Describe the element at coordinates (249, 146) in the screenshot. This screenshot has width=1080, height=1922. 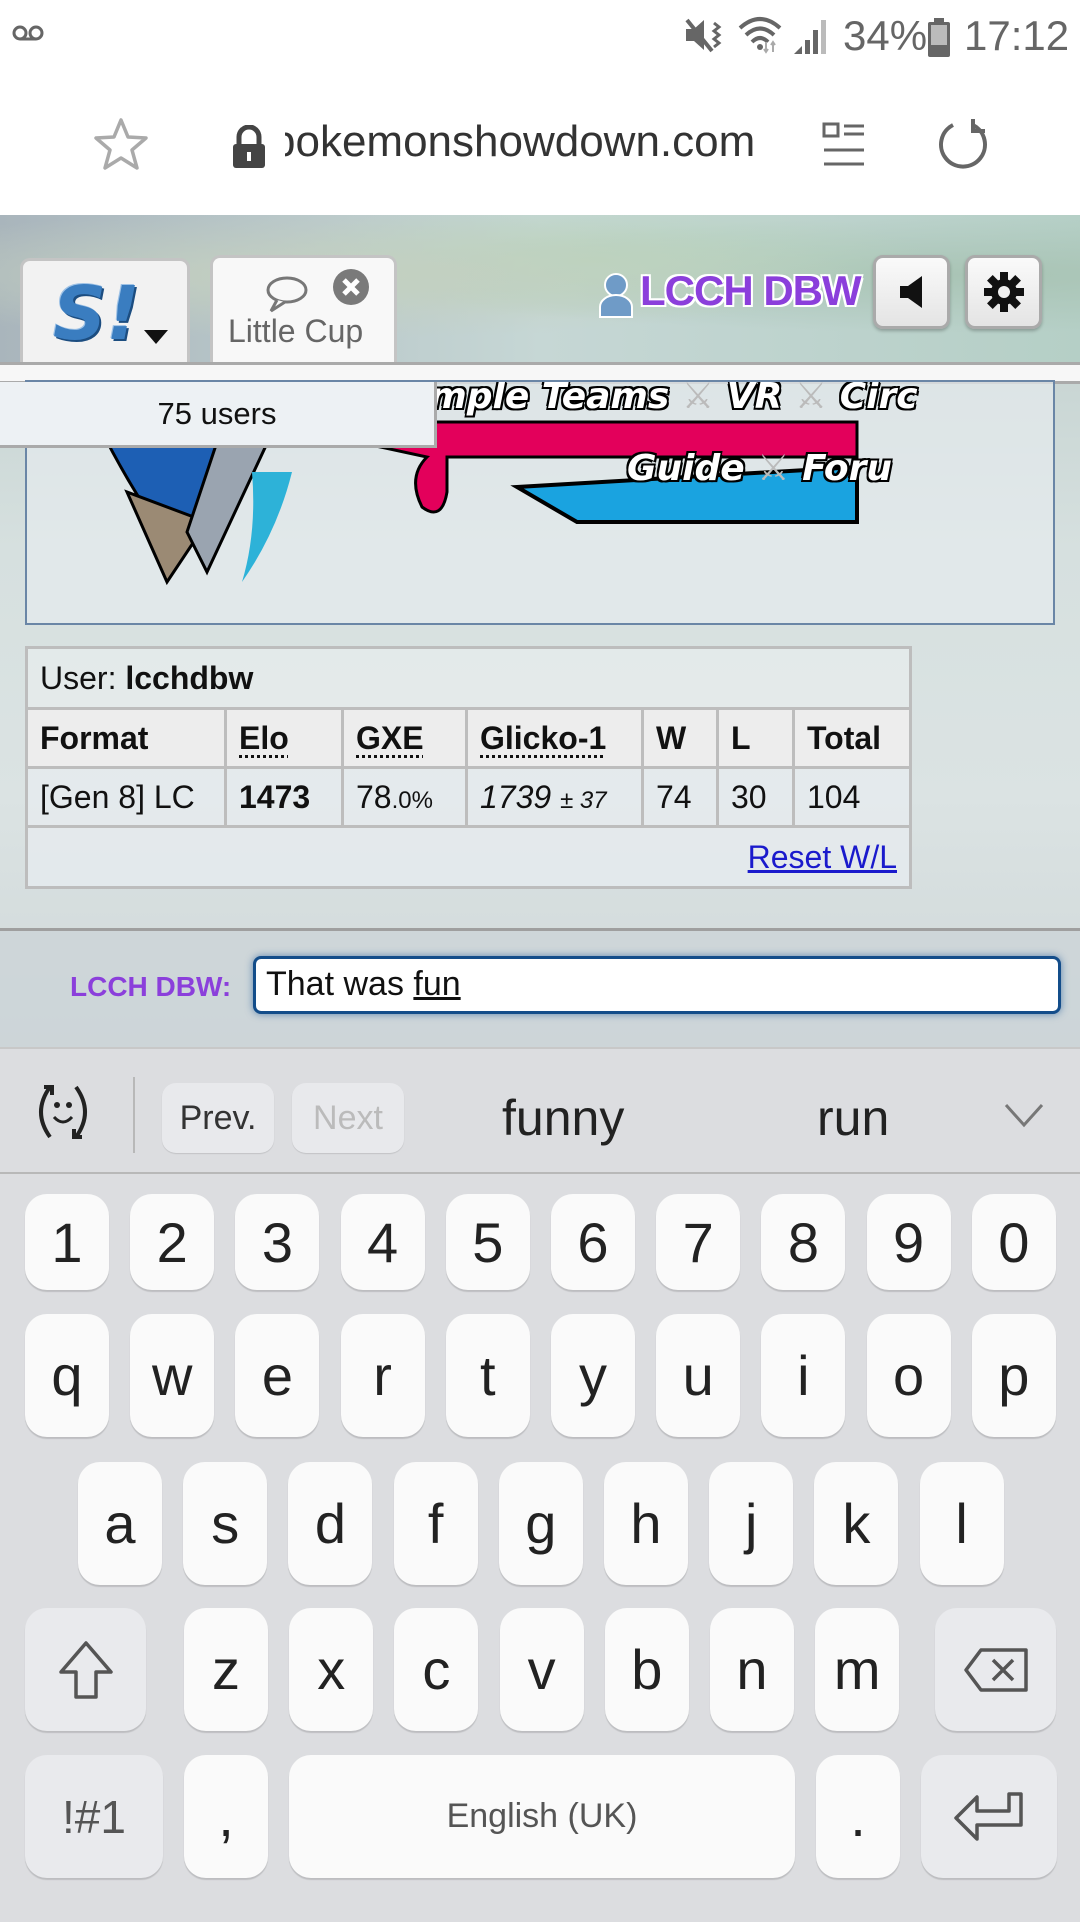
I see `lock-icon` at that location.